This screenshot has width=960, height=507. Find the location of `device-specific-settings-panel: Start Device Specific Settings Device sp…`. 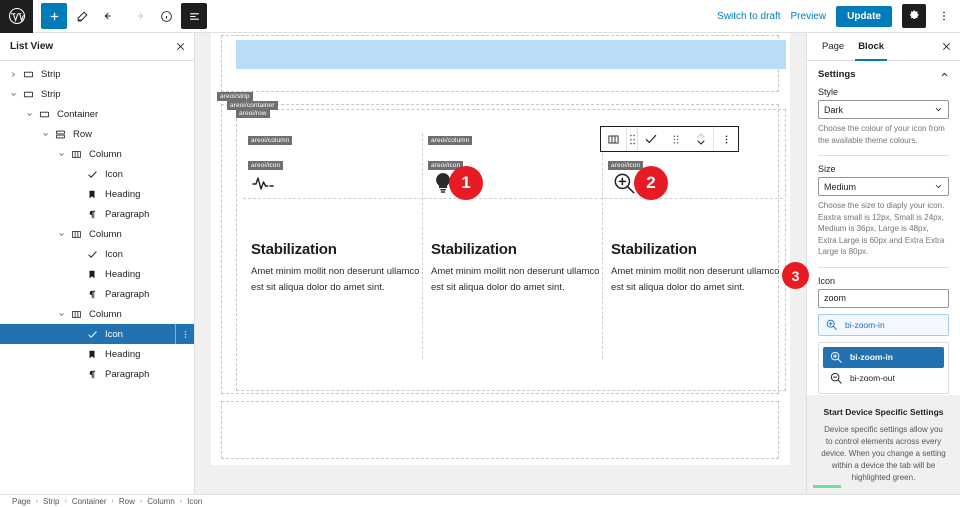

device-specific-settings-panel: Start Device Specific Settings Device sp… is located at coordinates (883, 444).